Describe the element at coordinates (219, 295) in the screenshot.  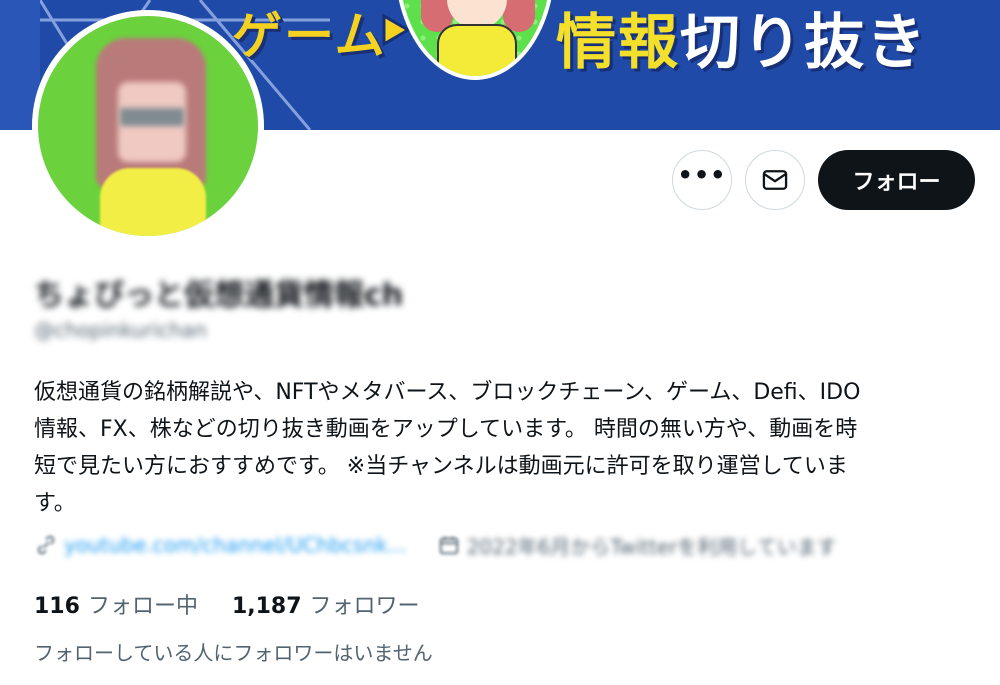
I see `display-name: ちょびっと仮想通貨情報ch` at that location.